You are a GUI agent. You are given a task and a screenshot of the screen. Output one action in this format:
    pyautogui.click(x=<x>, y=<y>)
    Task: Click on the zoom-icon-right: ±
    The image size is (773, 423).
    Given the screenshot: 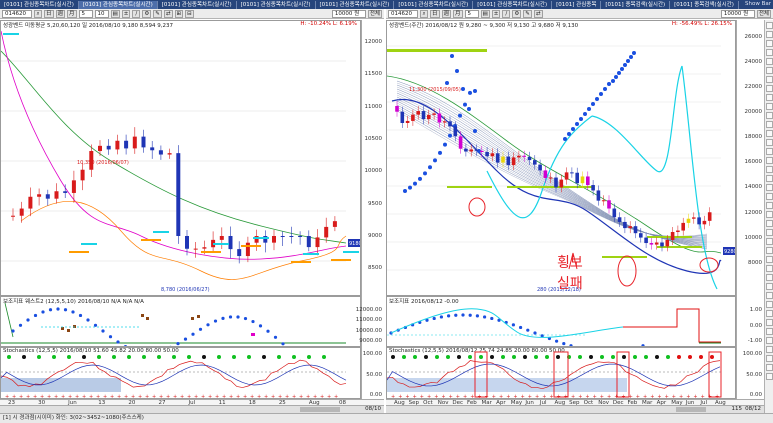 What is the action you would take?
    pyautogui.click(x=496, y=13)
    